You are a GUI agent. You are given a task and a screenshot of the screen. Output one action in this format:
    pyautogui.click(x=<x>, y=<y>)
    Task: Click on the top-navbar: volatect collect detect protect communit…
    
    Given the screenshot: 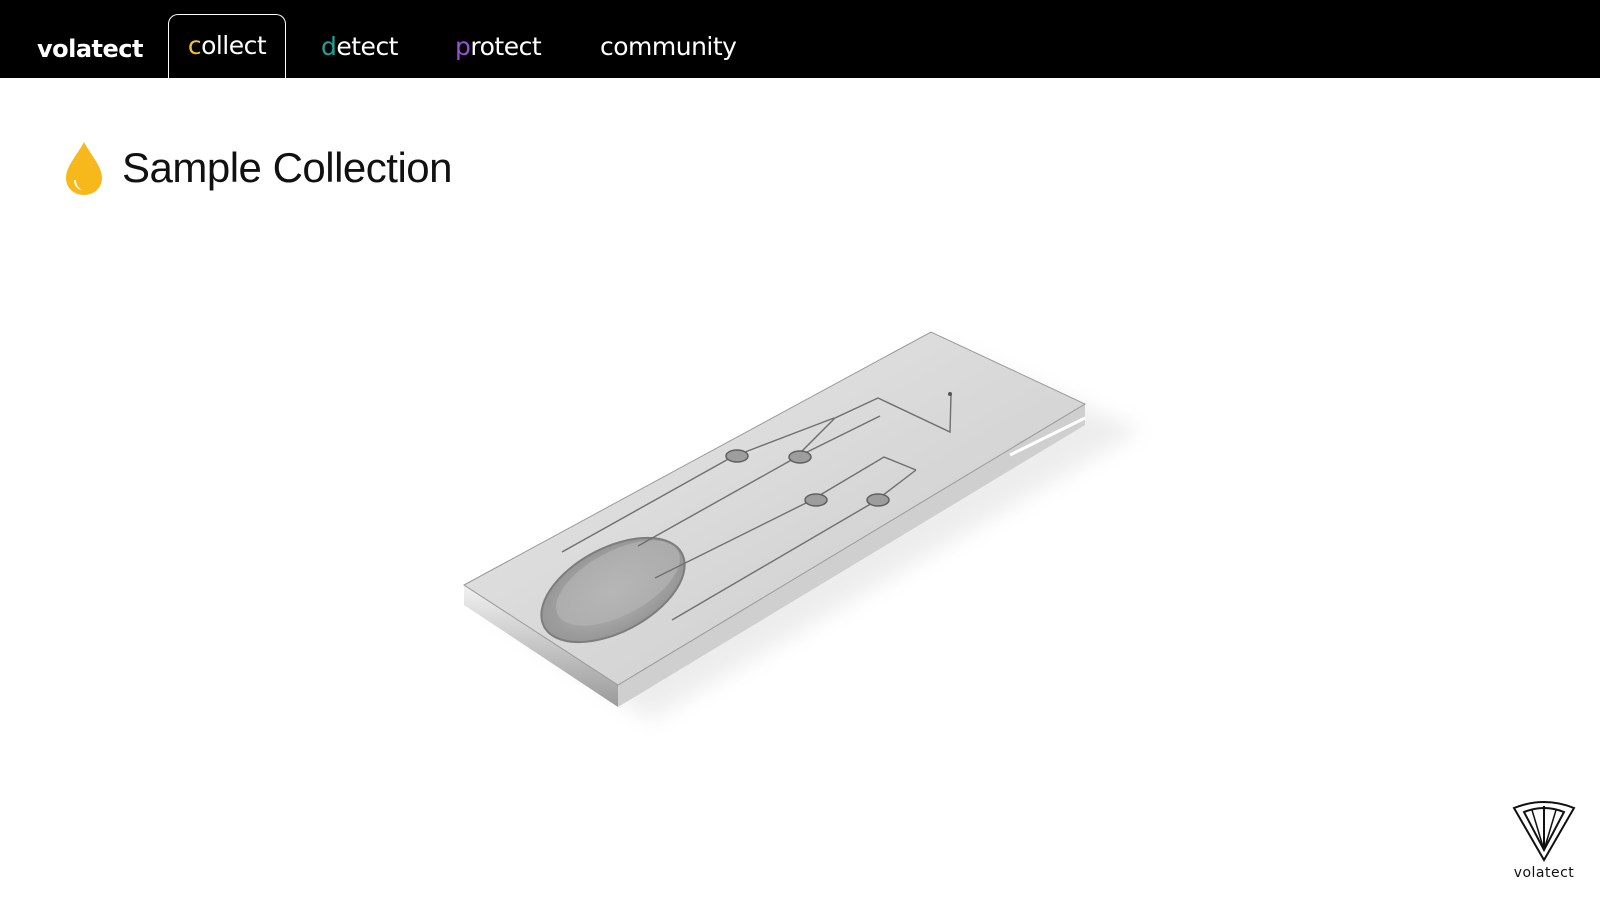 What is the action you would take?
    pyautogui.click(x=800, y=40)
    